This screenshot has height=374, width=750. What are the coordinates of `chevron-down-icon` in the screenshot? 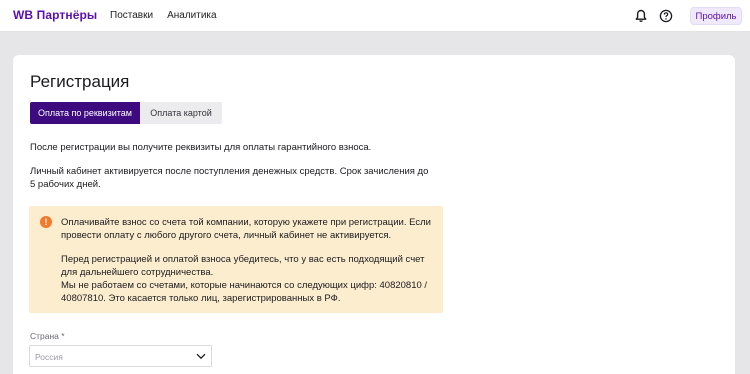 It's located at (201, 356).